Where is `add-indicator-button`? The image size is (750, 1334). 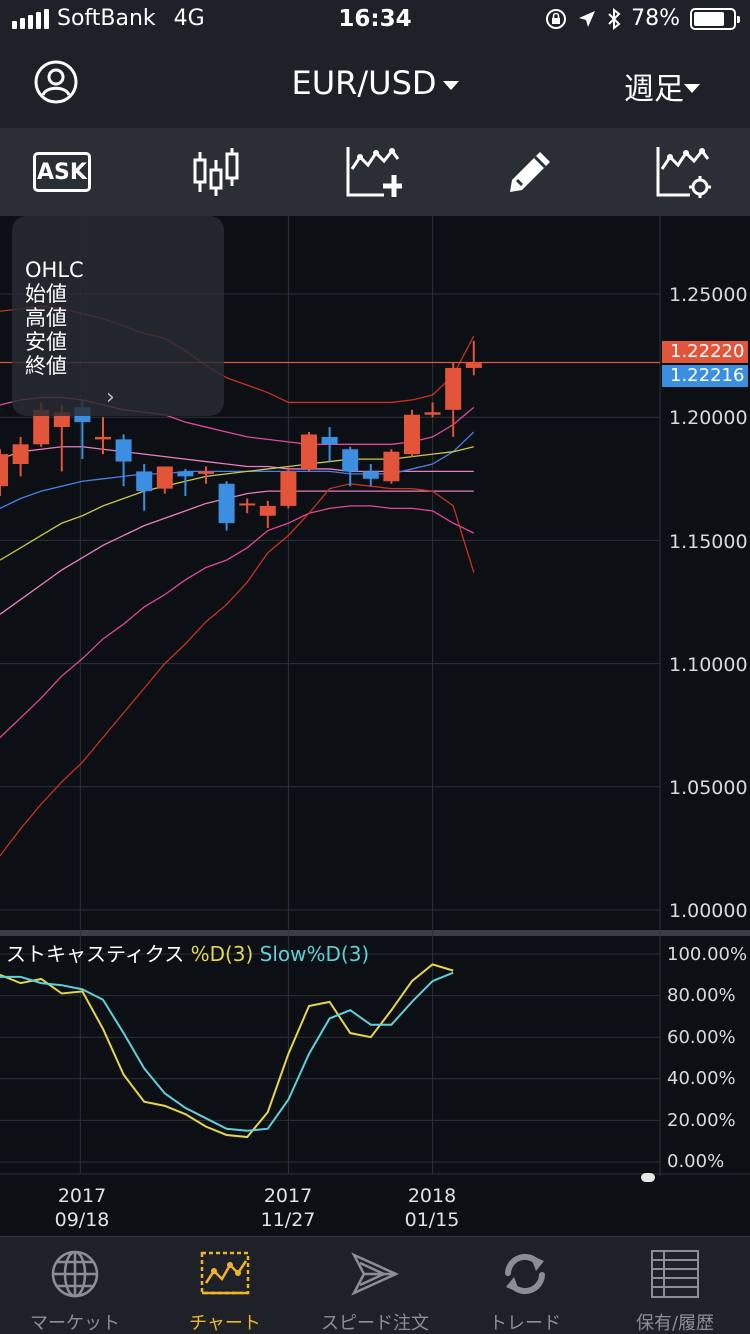 add-indicator-button is located at coordinates (373, 172).